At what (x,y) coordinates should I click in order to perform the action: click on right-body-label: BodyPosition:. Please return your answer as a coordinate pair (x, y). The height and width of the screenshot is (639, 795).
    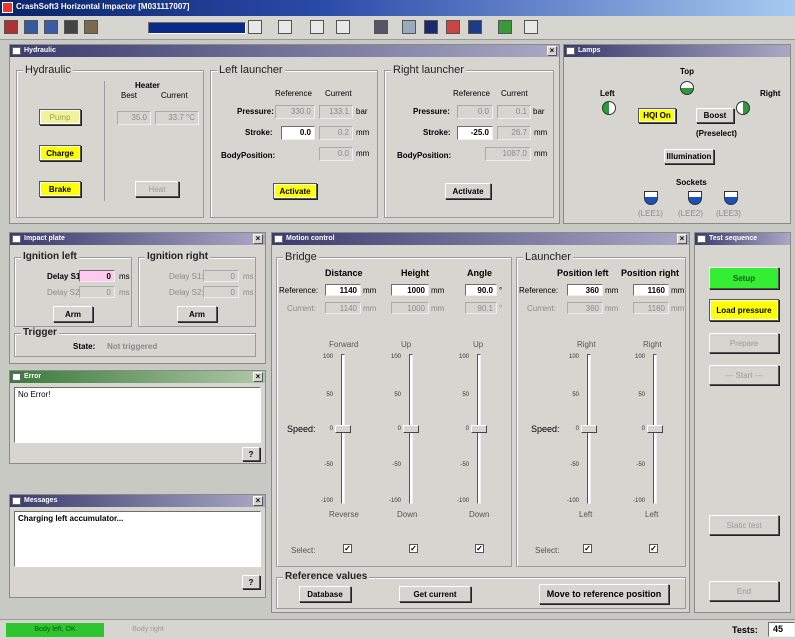
    Looking at the image, I should click on (424, 155).